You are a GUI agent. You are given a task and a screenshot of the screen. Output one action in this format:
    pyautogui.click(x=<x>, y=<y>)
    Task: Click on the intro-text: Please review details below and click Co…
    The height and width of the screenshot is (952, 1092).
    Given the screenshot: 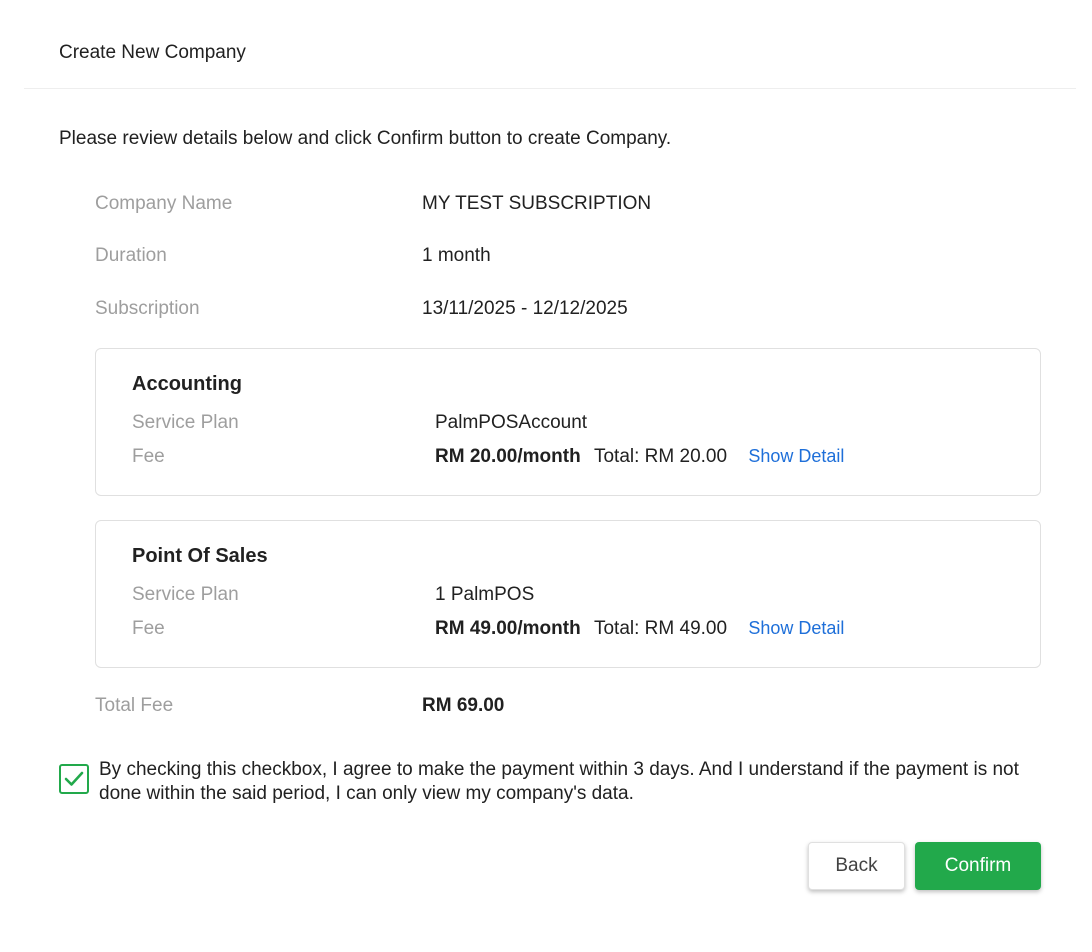 What is the action you would take?
    pyautogui.click(x=365, y=138)
    